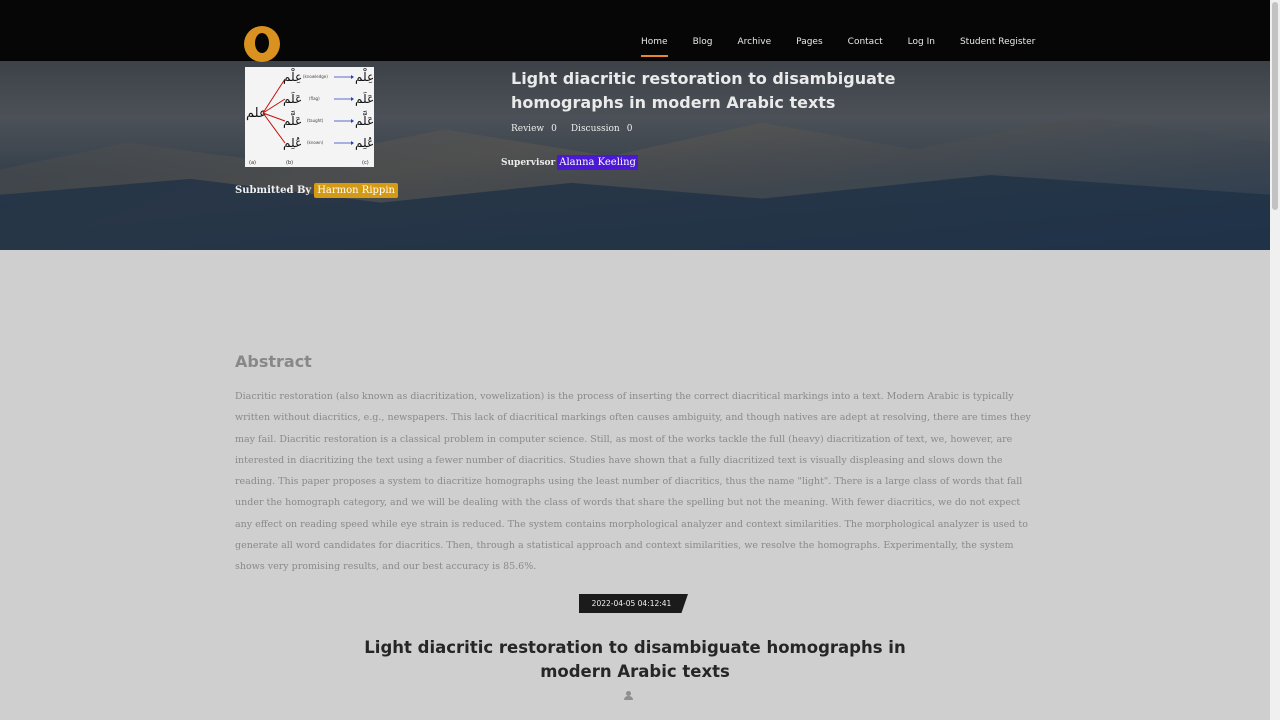 The height and width of the screenshot is (720, 1280). What do you see at coordinates (629, 129) in the screenshot?
I see `discussion-count: 0` at bounding box center [629, 129].